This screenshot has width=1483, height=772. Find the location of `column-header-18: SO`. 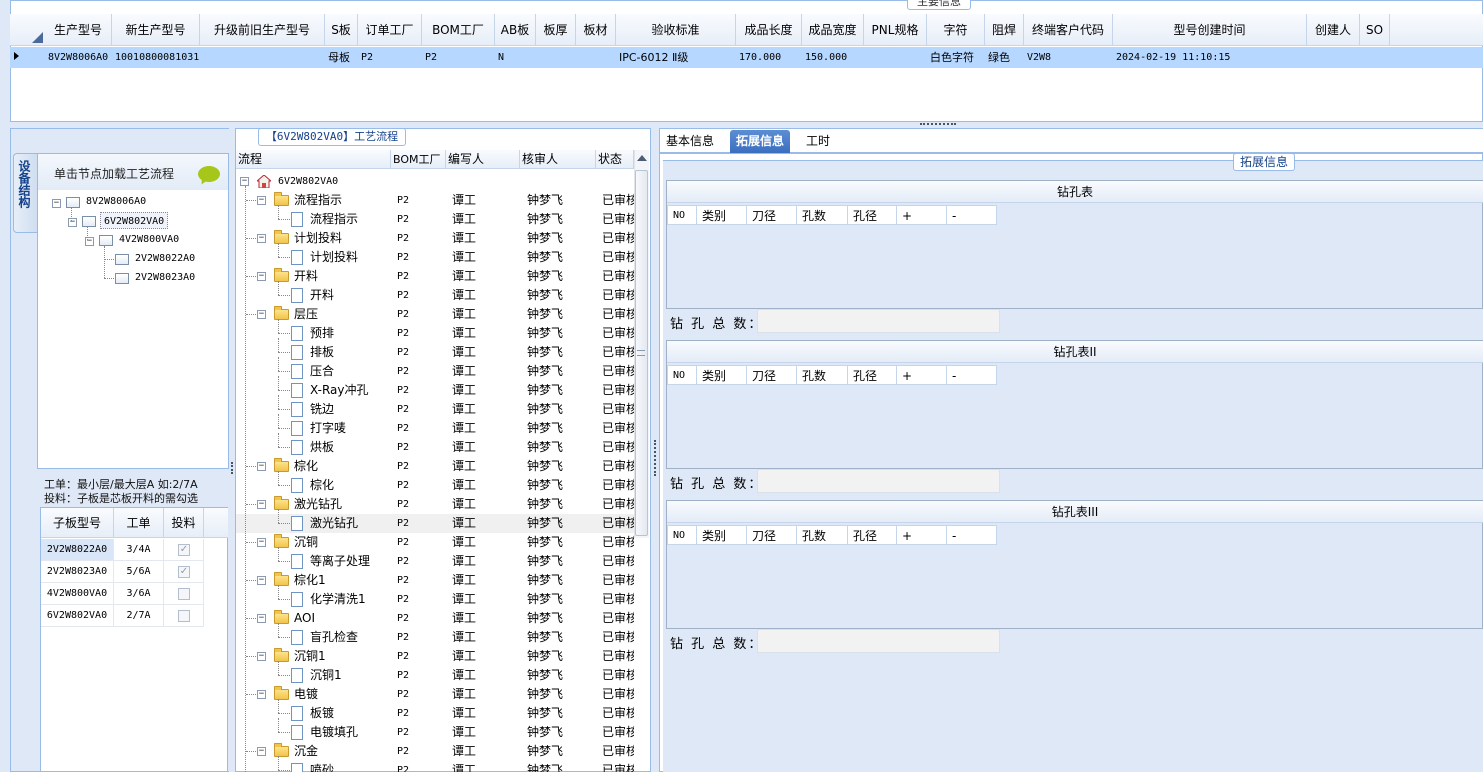

column-header-18: SO is located at coordinates (1375, 30).